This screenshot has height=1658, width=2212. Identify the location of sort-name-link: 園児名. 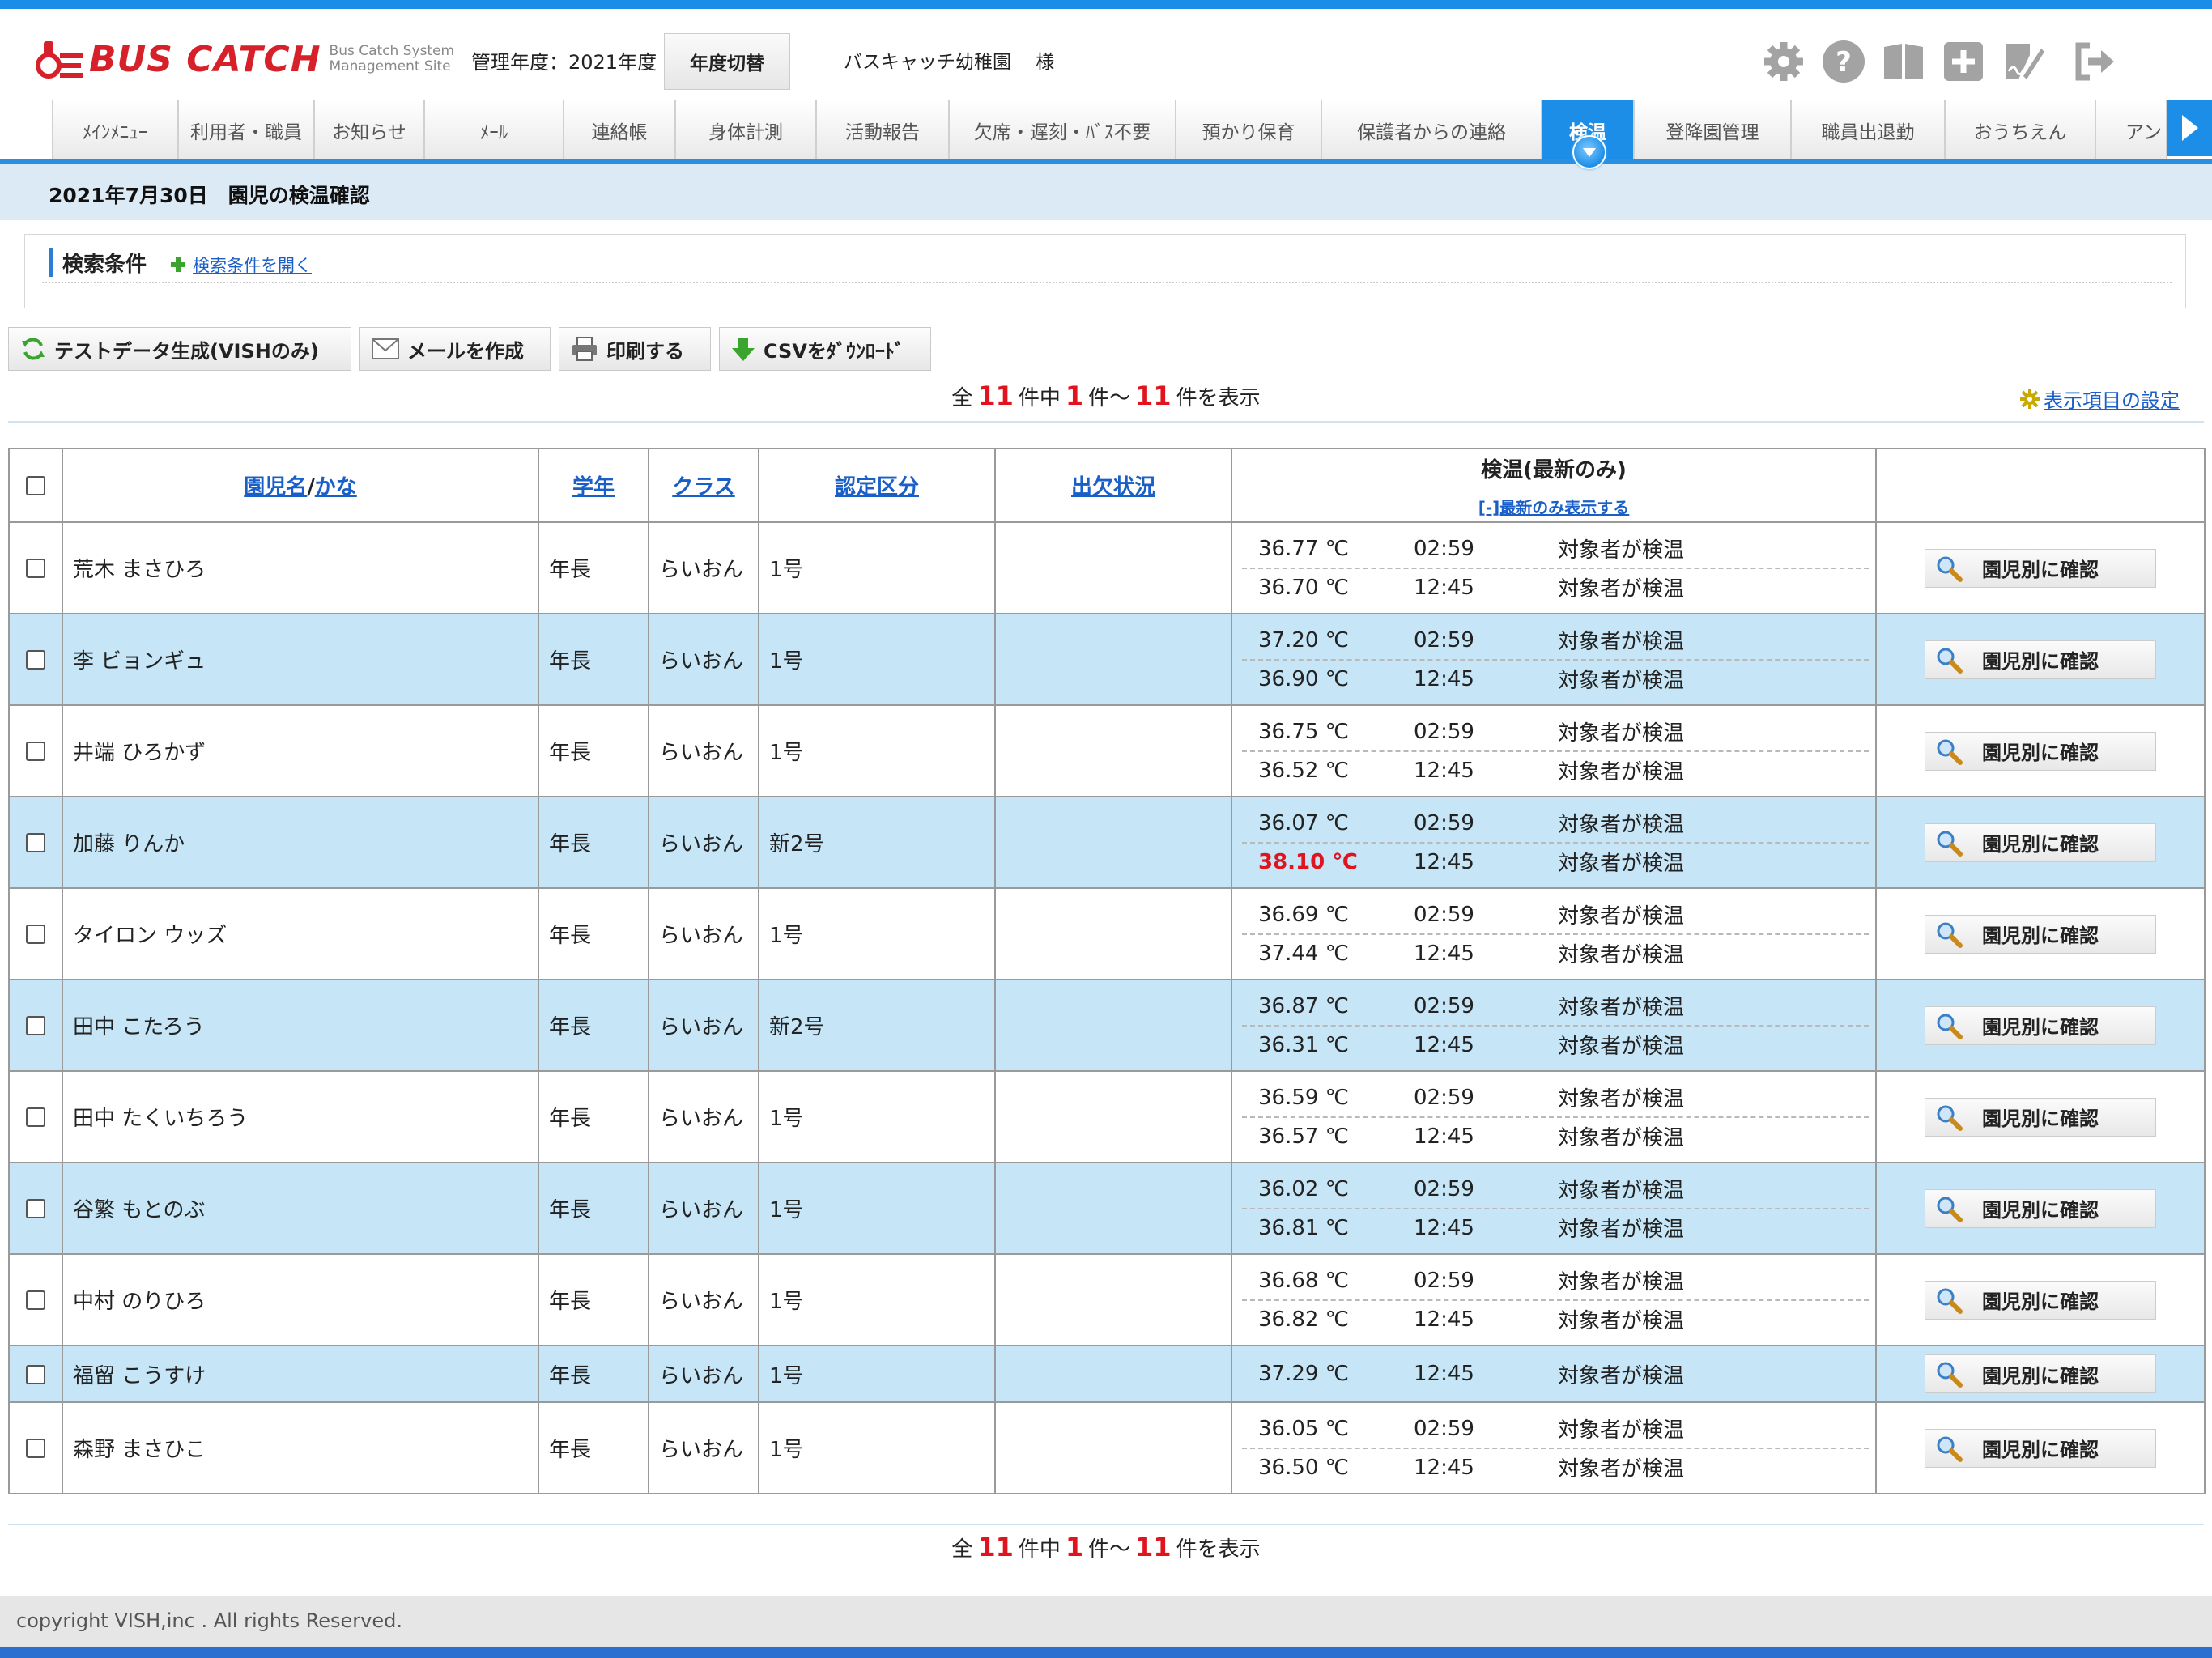
(276, 487).